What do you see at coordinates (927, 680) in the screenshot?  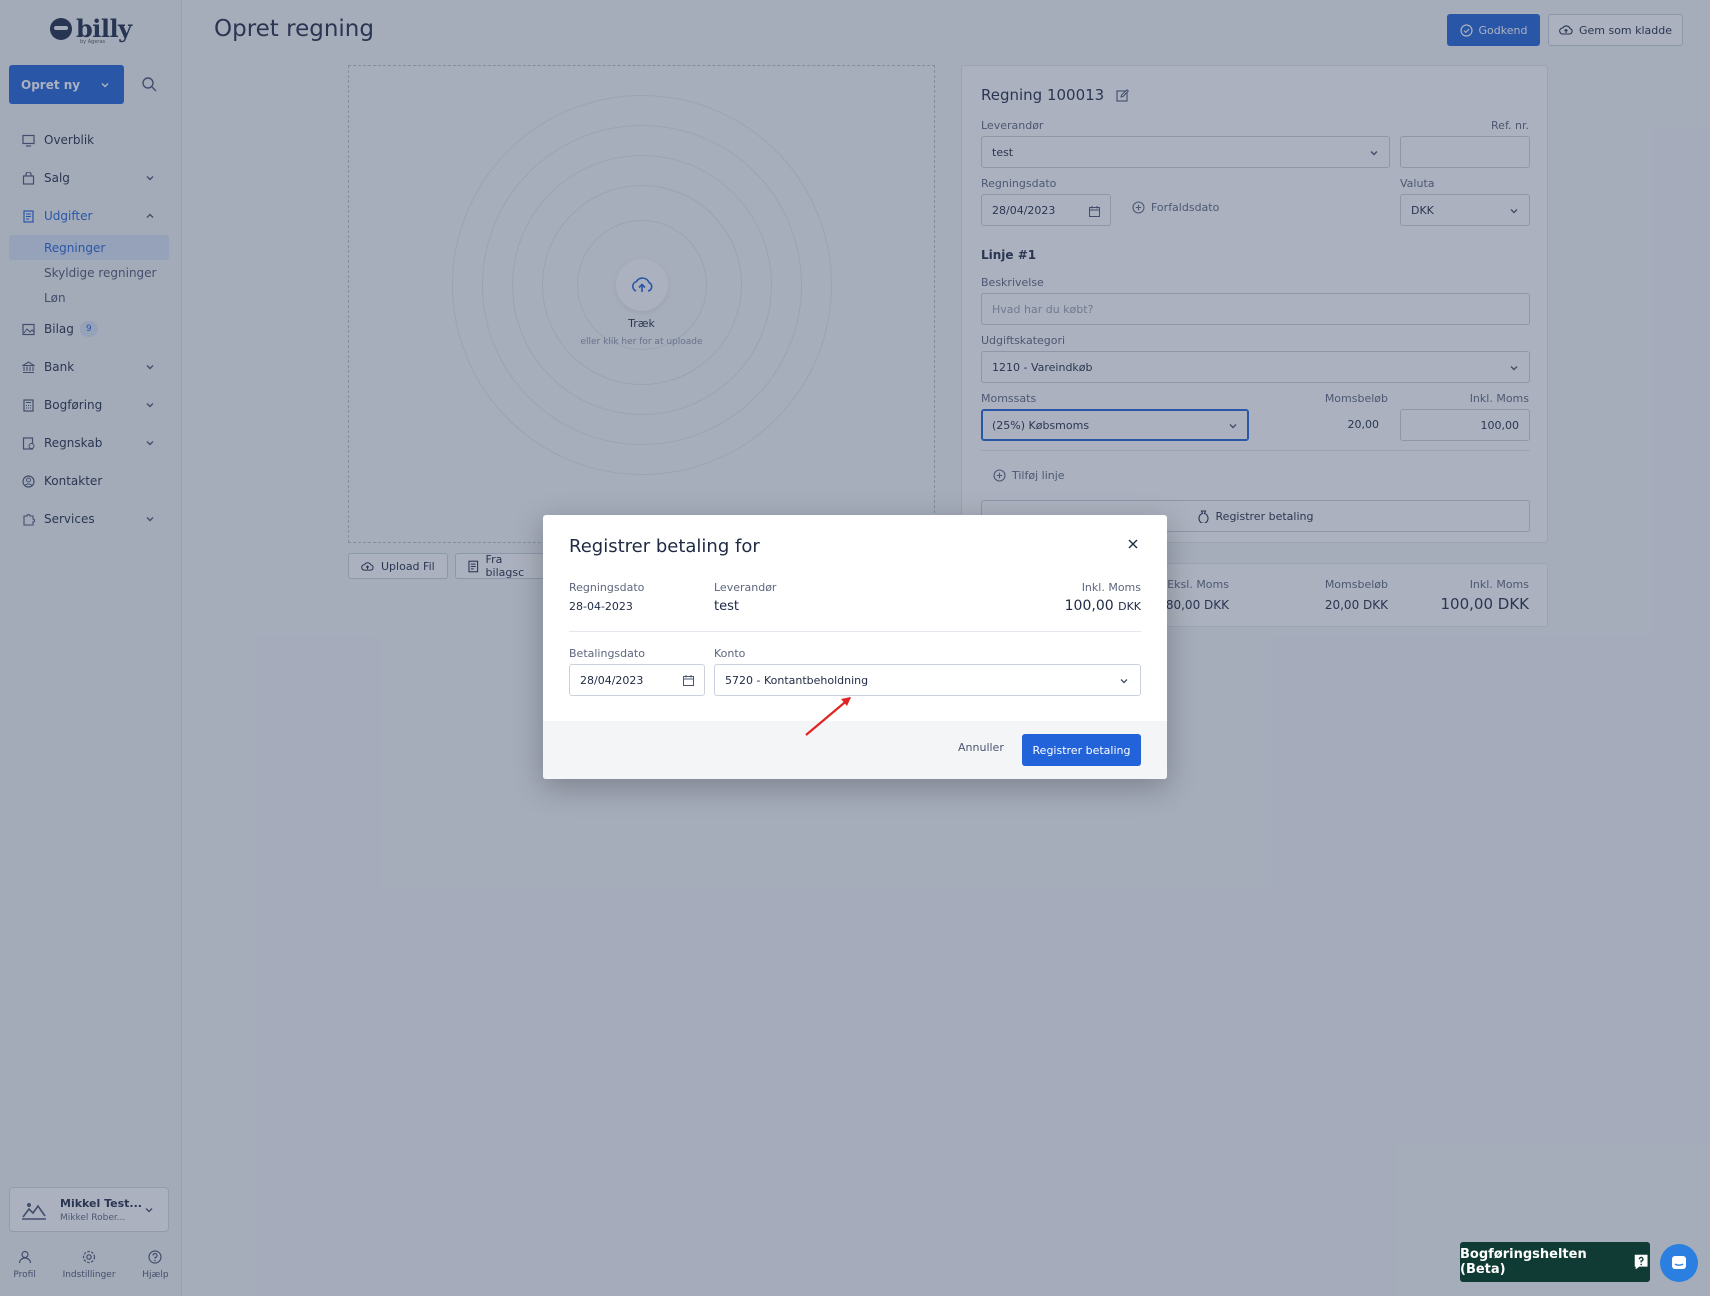 I see `account-select: 5720 - Kontantbeholdning` at bounding box center [927, 680].